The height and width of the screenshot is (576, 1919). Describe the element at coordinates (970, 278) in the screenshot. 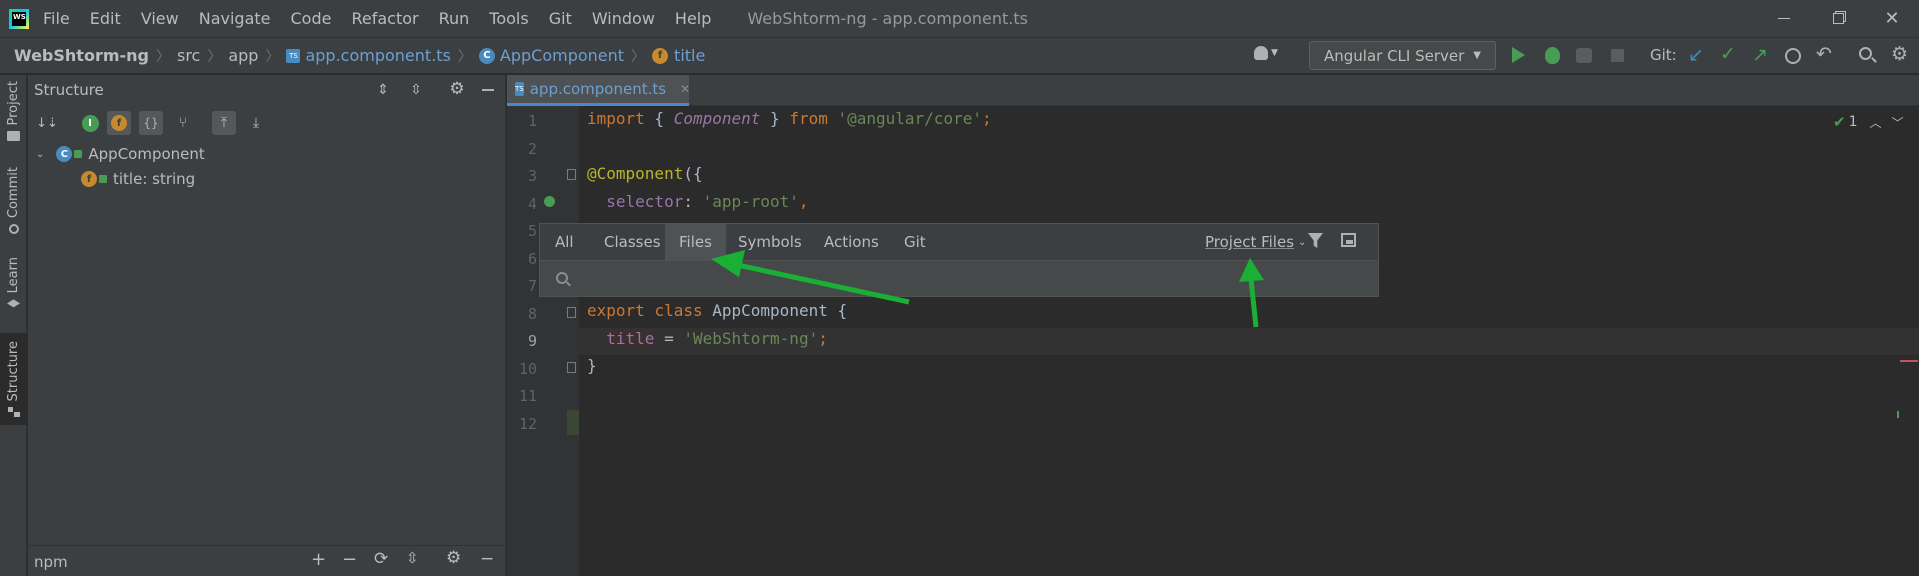

I see `search-input` at that location.